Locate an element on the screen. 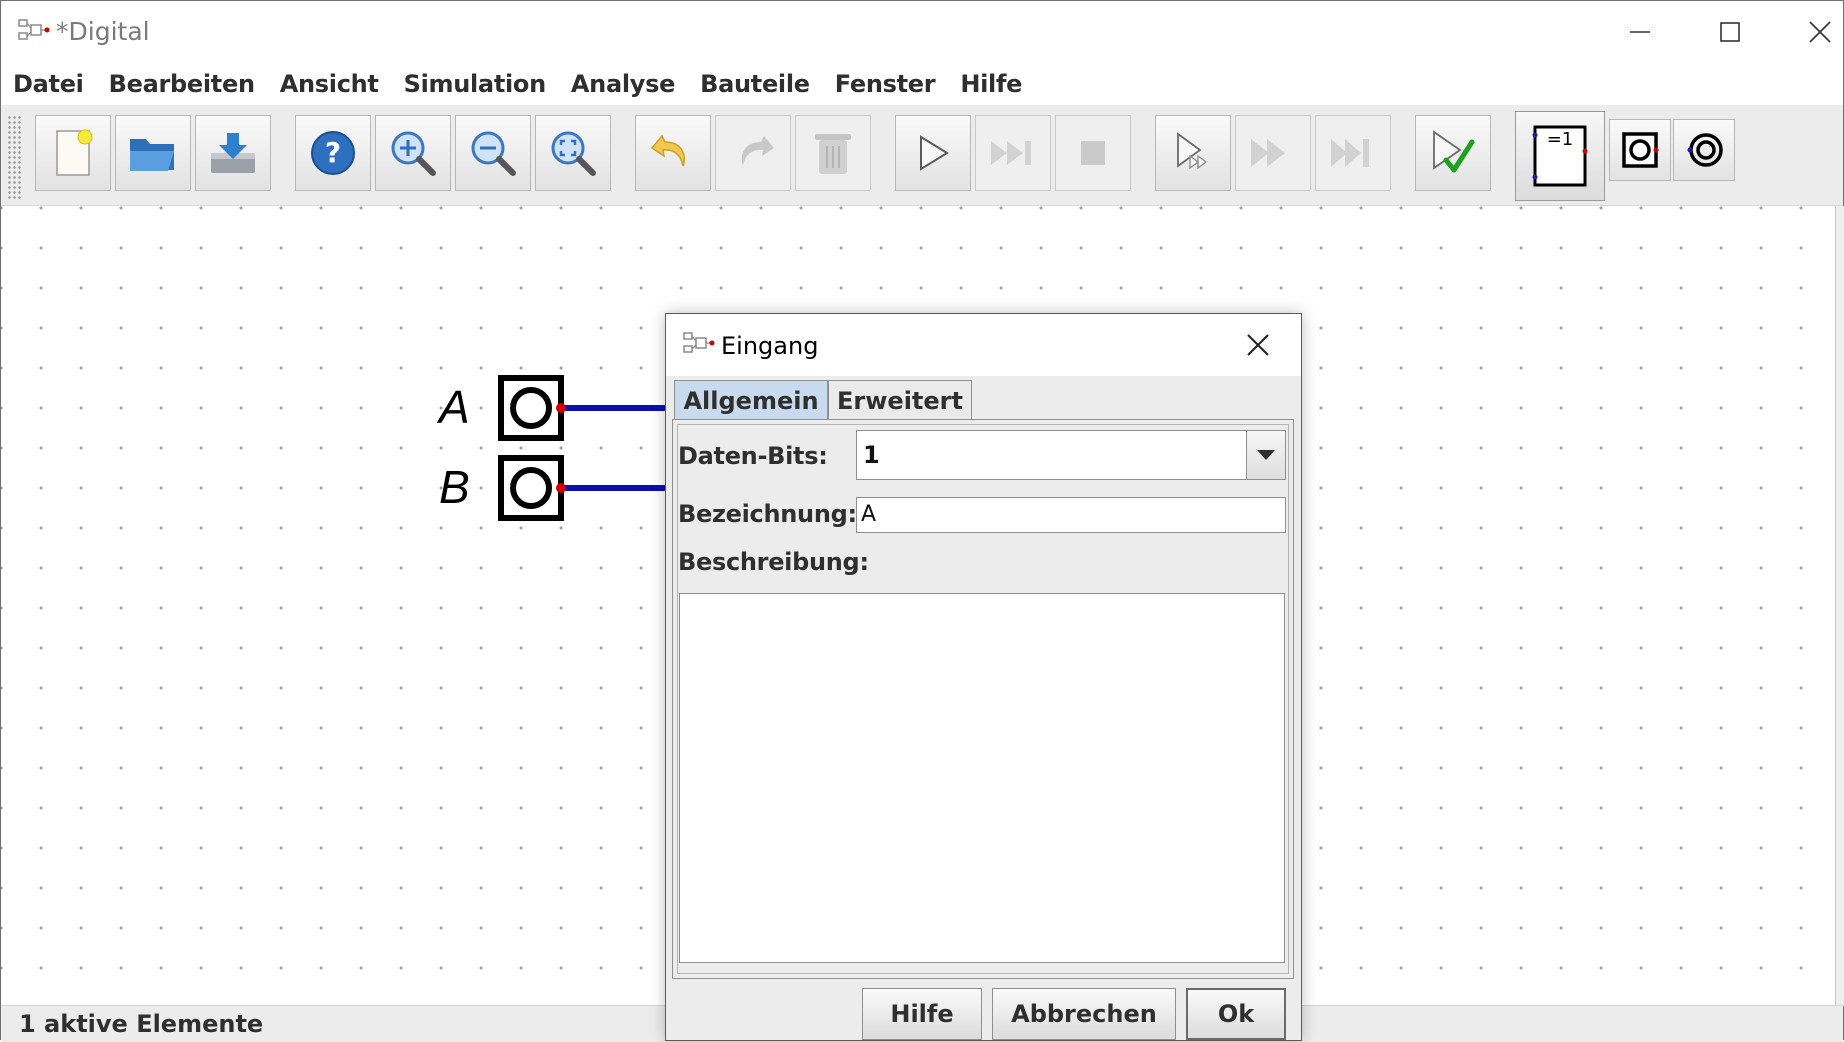  redo-button is located at coordinates (753, 153).